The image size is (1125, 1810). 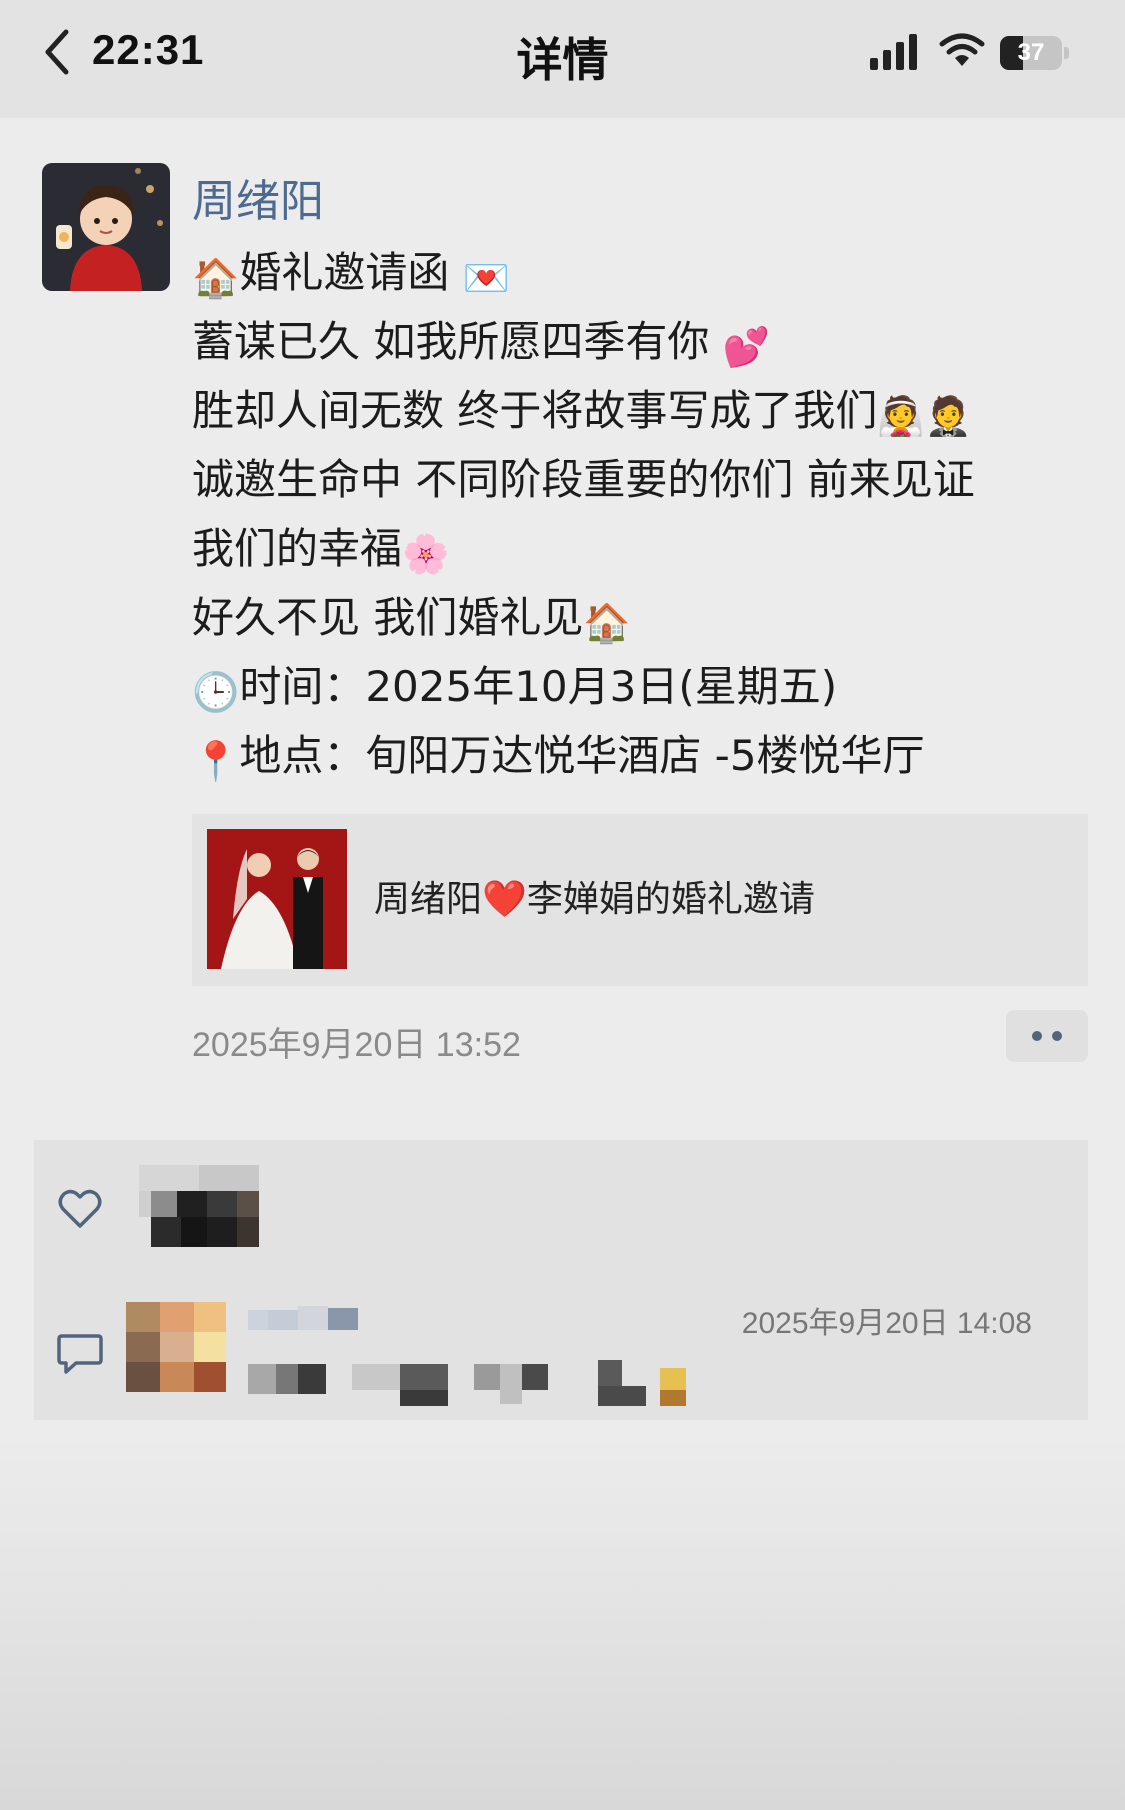 What do you see at coordinates (528, 1380) in the screenshot?
I see `comment-text-blurred` at bounding box center [528, 1380].